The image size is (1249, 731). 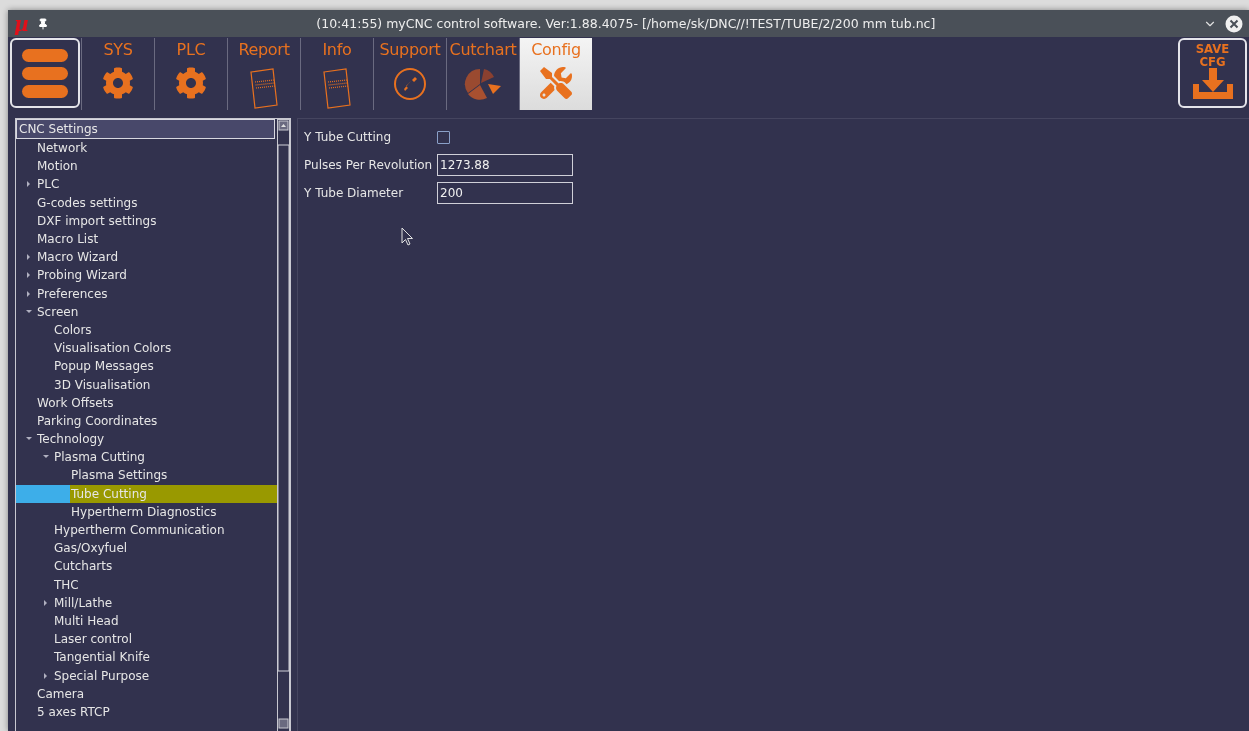 What do you see at coordinates (146, 366) in the screenshot?
I see `tree-item: Popup Messages` at bounding box center [146, 366].